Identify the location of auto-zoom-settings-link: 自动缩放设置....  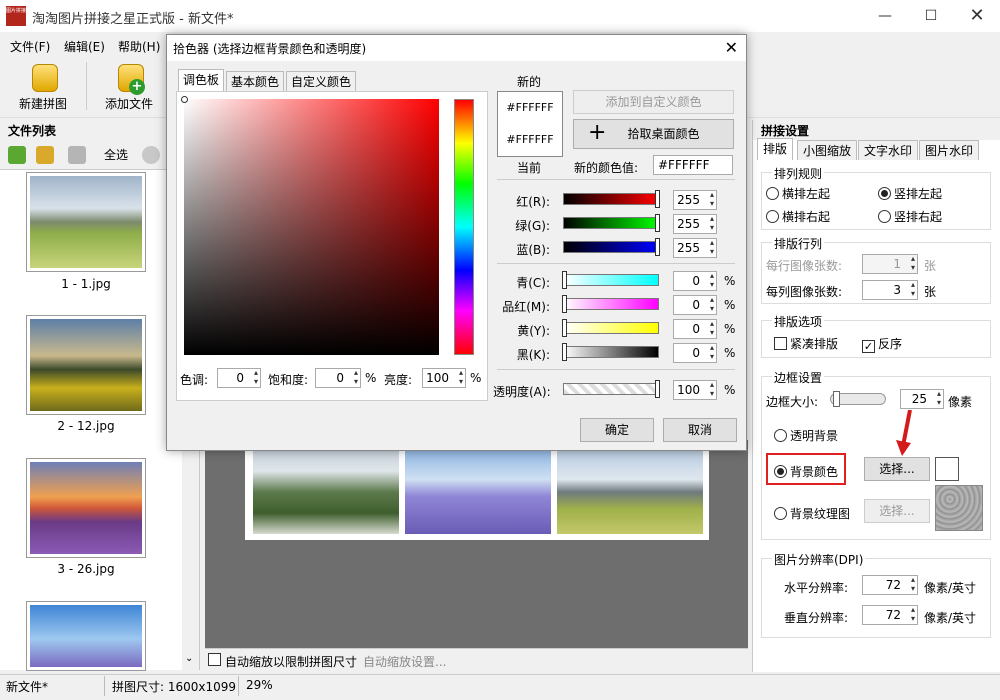
(404, 661).